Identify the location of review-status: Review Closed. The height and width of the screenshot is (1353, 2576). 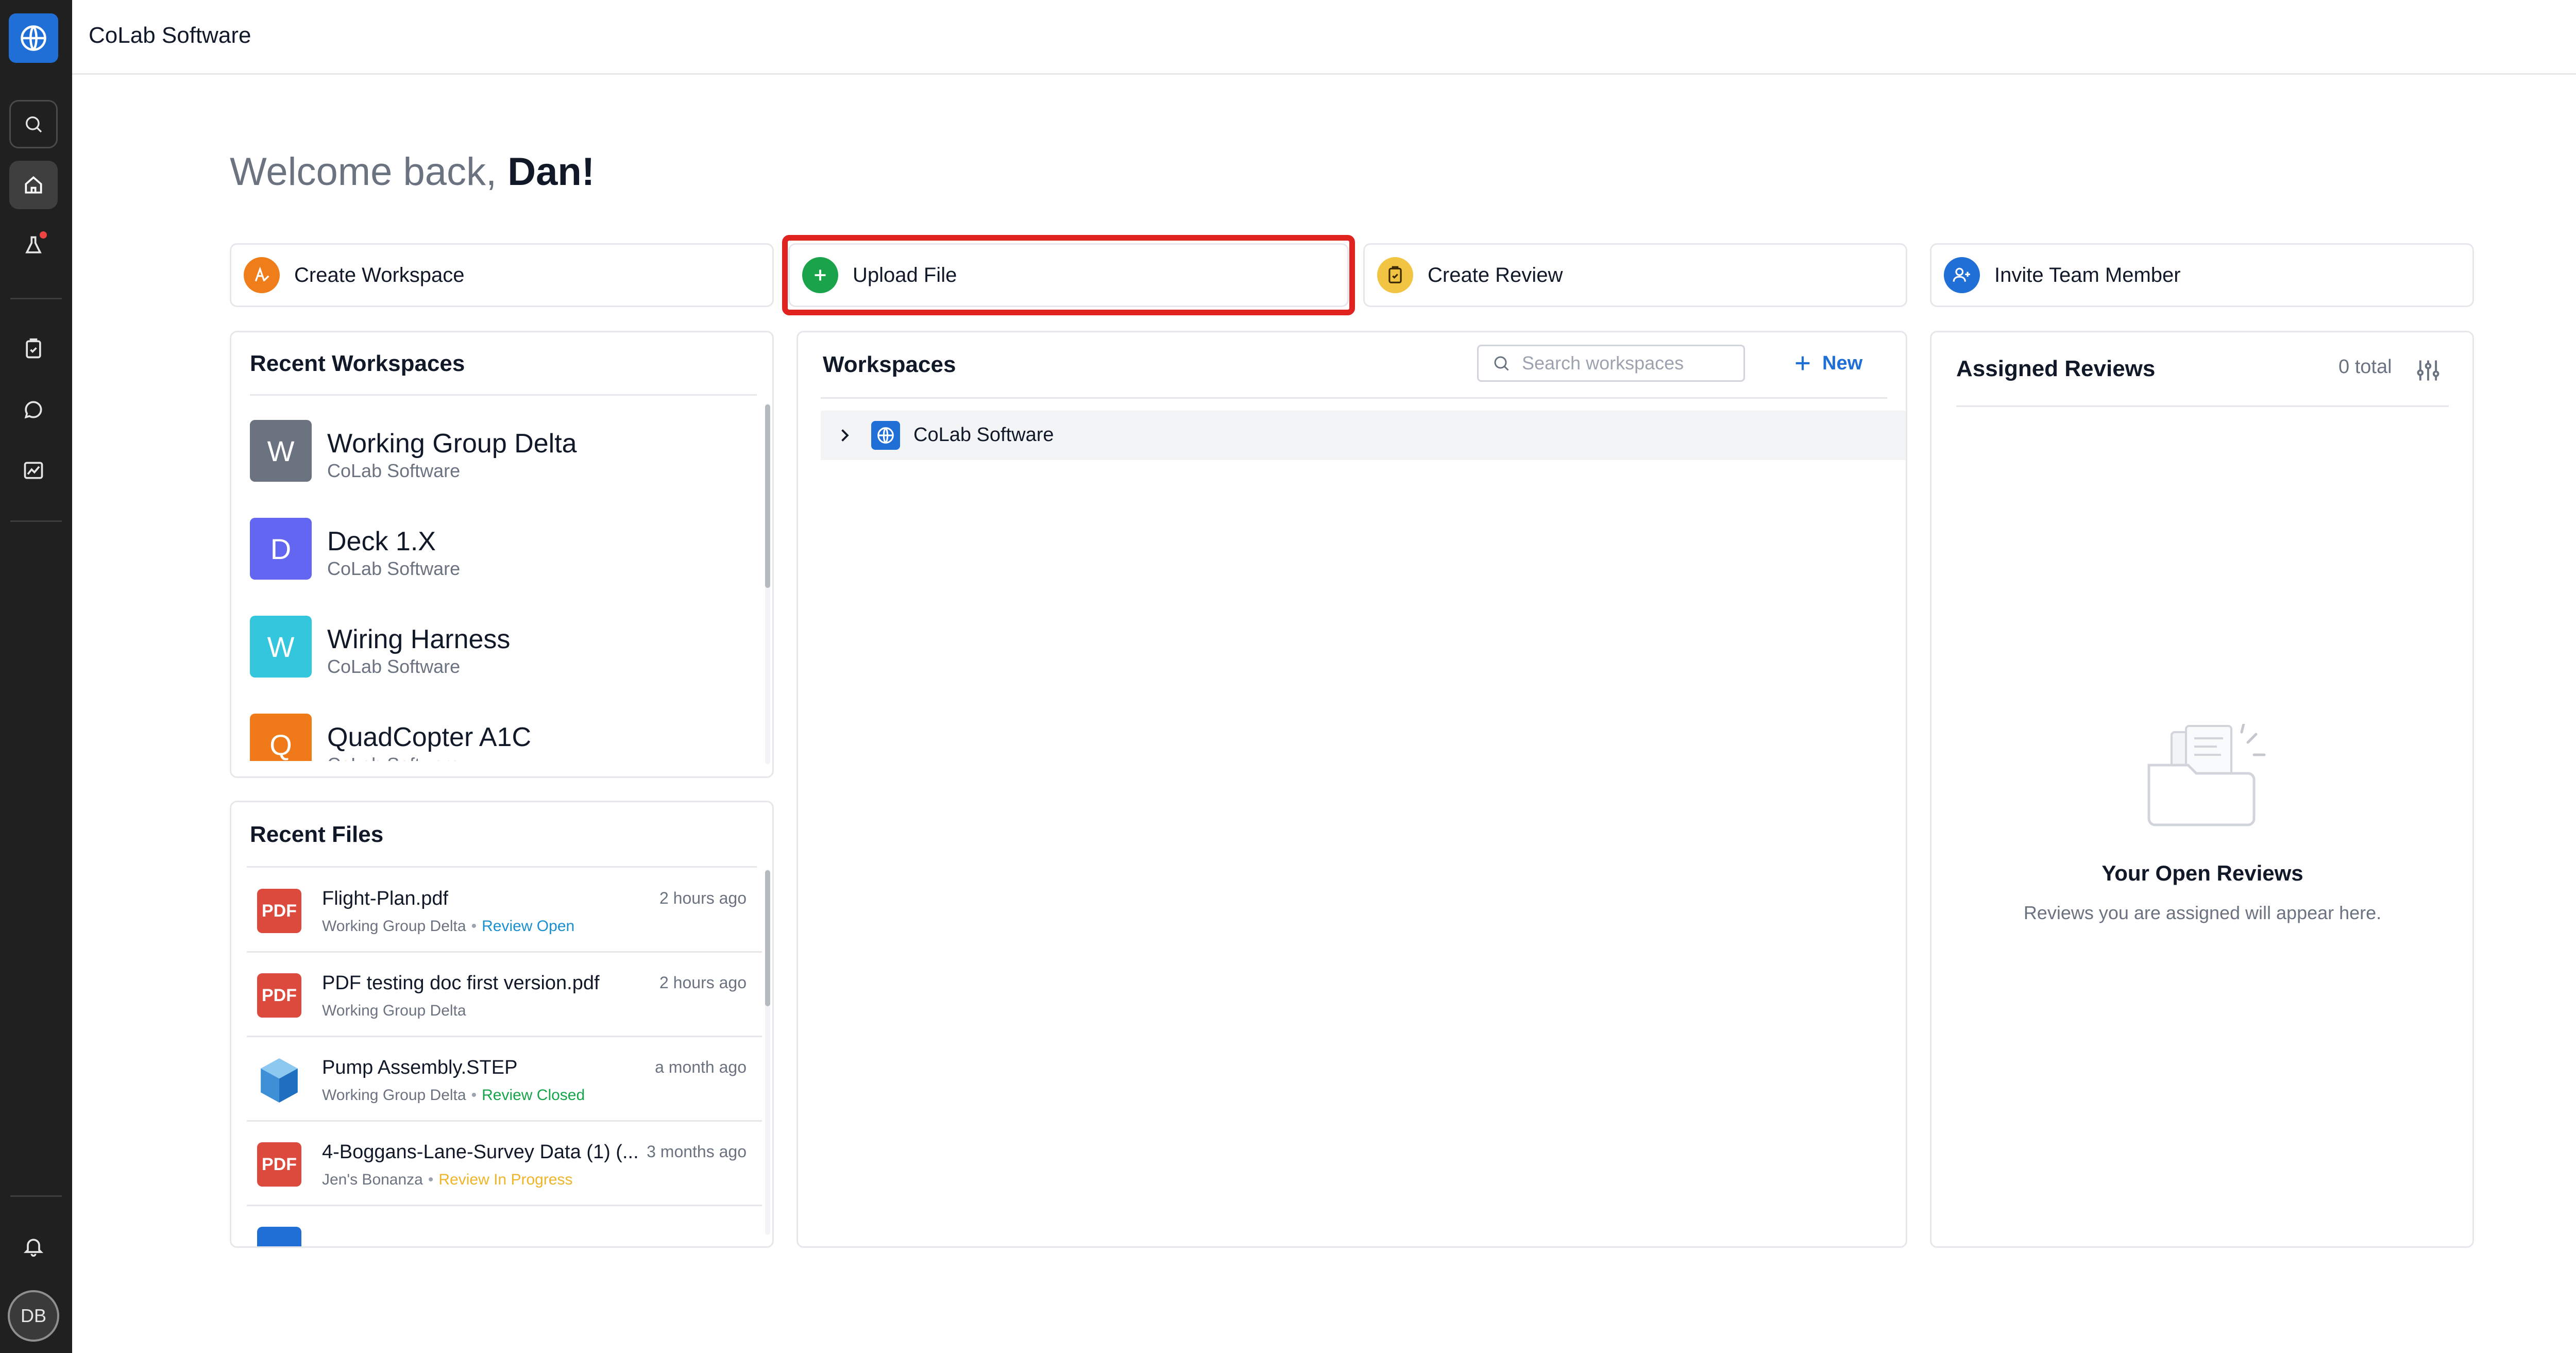
(533, 1096).